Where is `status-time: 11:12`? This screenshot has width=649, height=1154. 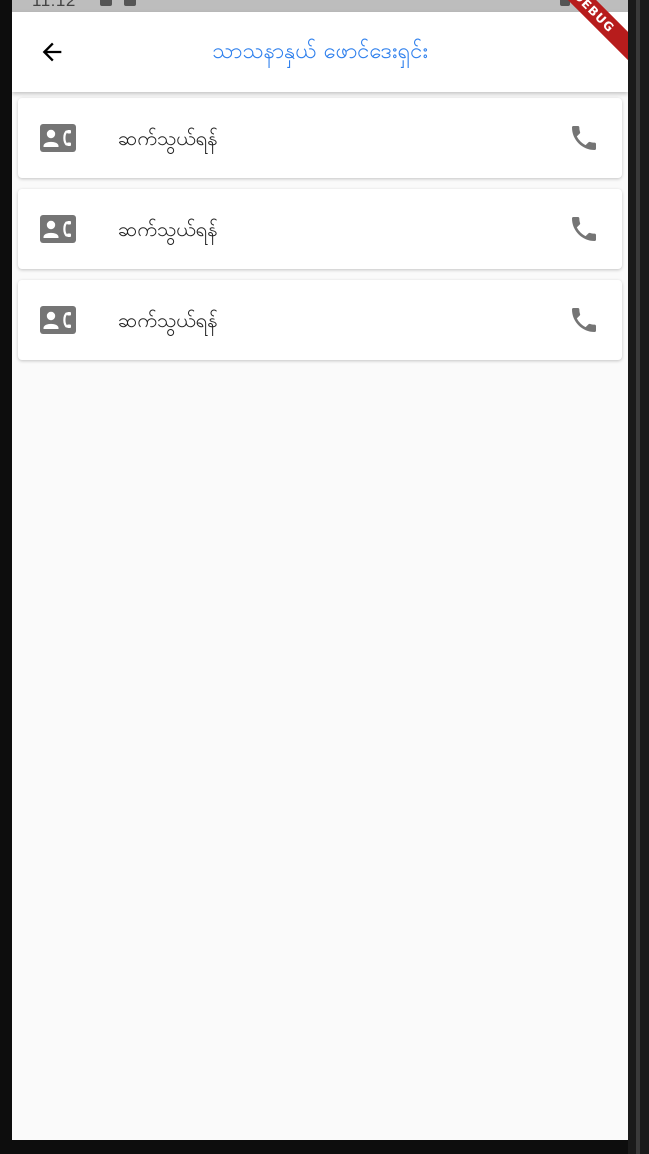 status-time: 11:12 is located at coordinates (54, 5).